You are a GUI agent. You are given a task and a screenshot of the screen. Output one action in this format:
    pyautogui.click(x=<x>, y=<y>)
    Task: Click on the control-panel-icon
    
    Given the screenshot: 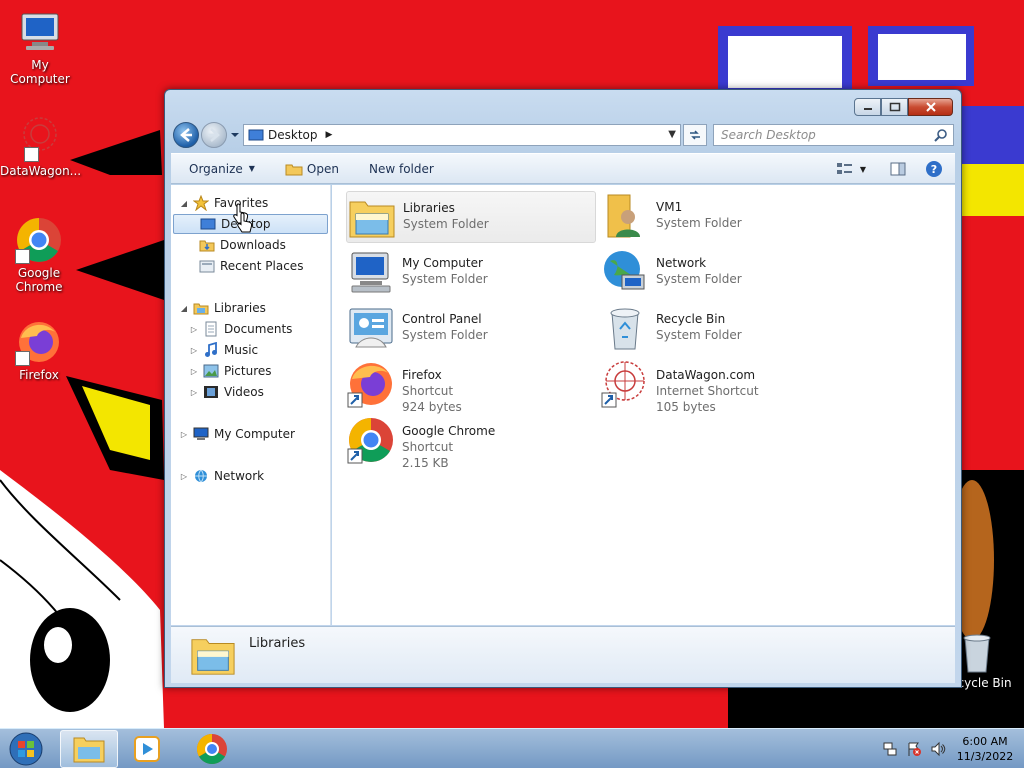 What is the action you would take?
    pyautogui.click(x=371, y=328)
    